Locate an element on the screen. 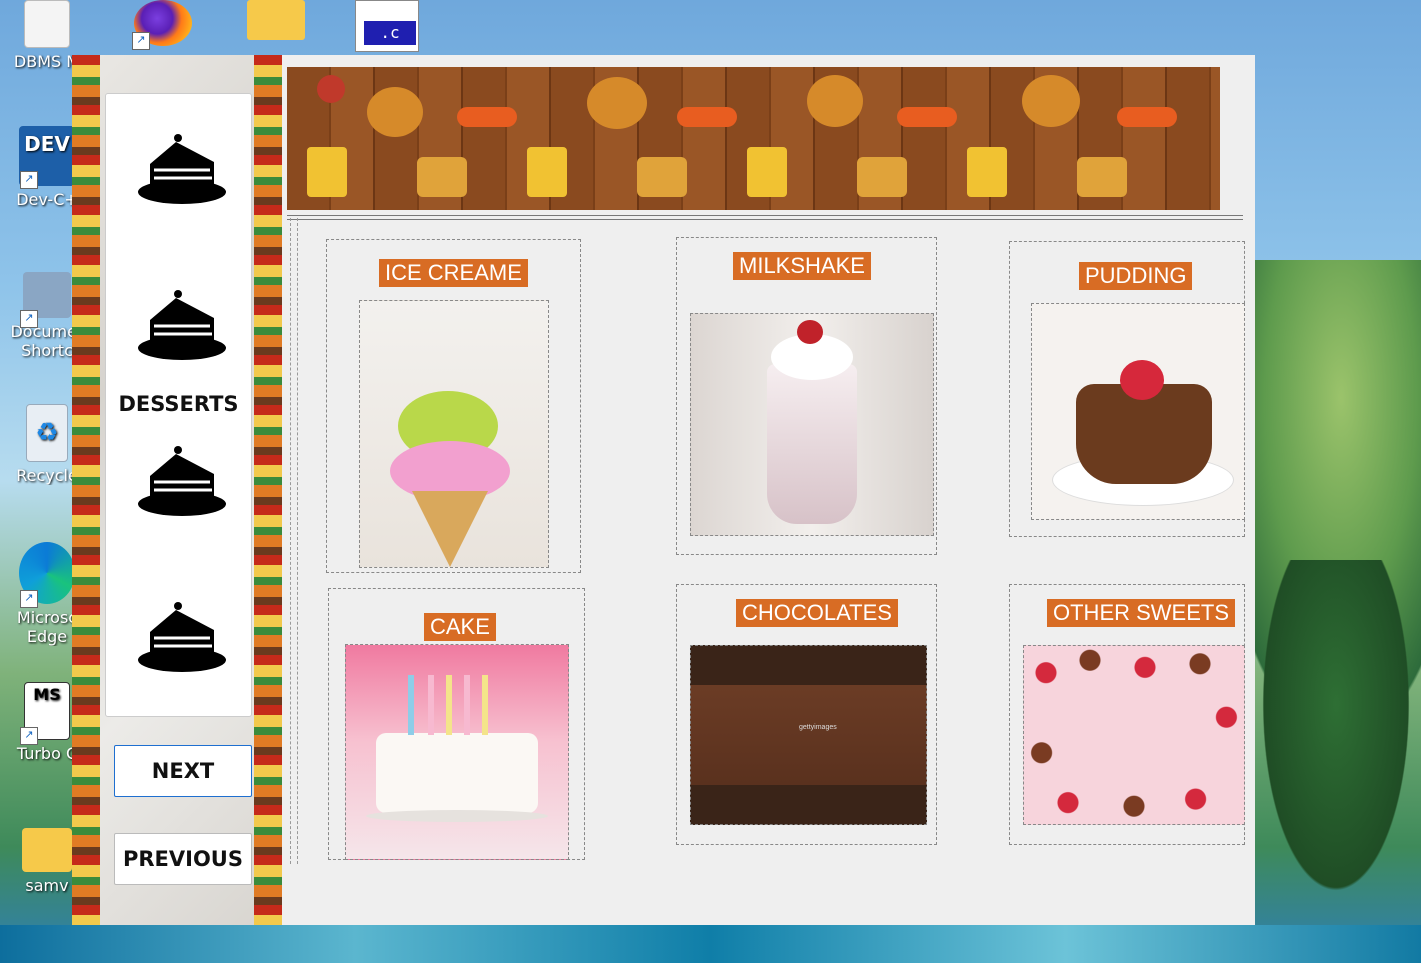 The image size is (1421, 963). menu-card-cake: CAKE is located at coordinates (456, 724).